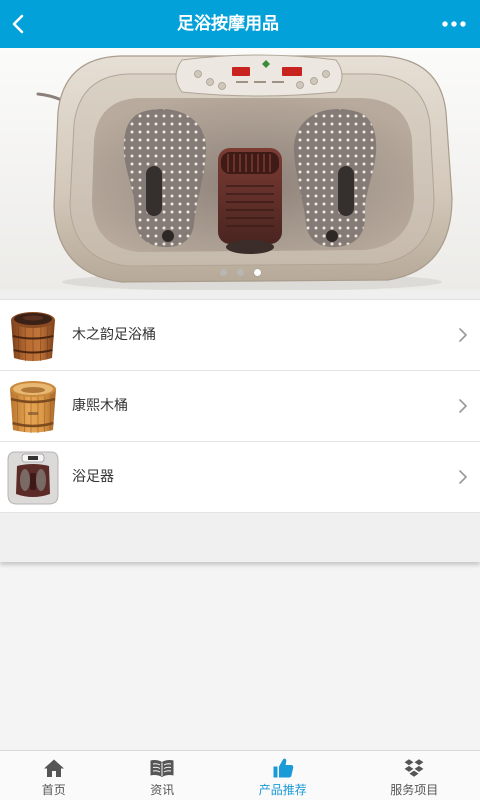  Describe the element at coordinates (257, 272) in the screenshot. I see `carousel-dot-active` at that location.